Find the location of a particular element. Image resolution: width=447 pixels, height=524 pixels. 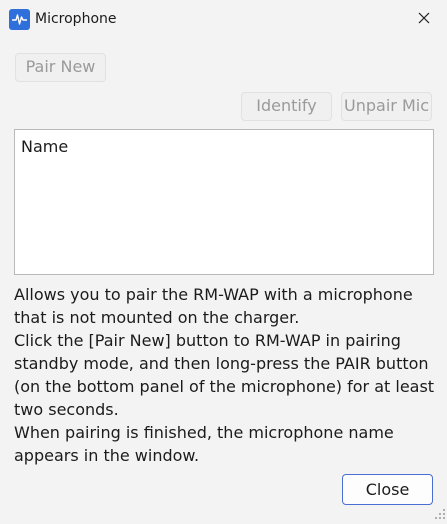

pair-new-button: Pair New is located at coordinates (60, 67).